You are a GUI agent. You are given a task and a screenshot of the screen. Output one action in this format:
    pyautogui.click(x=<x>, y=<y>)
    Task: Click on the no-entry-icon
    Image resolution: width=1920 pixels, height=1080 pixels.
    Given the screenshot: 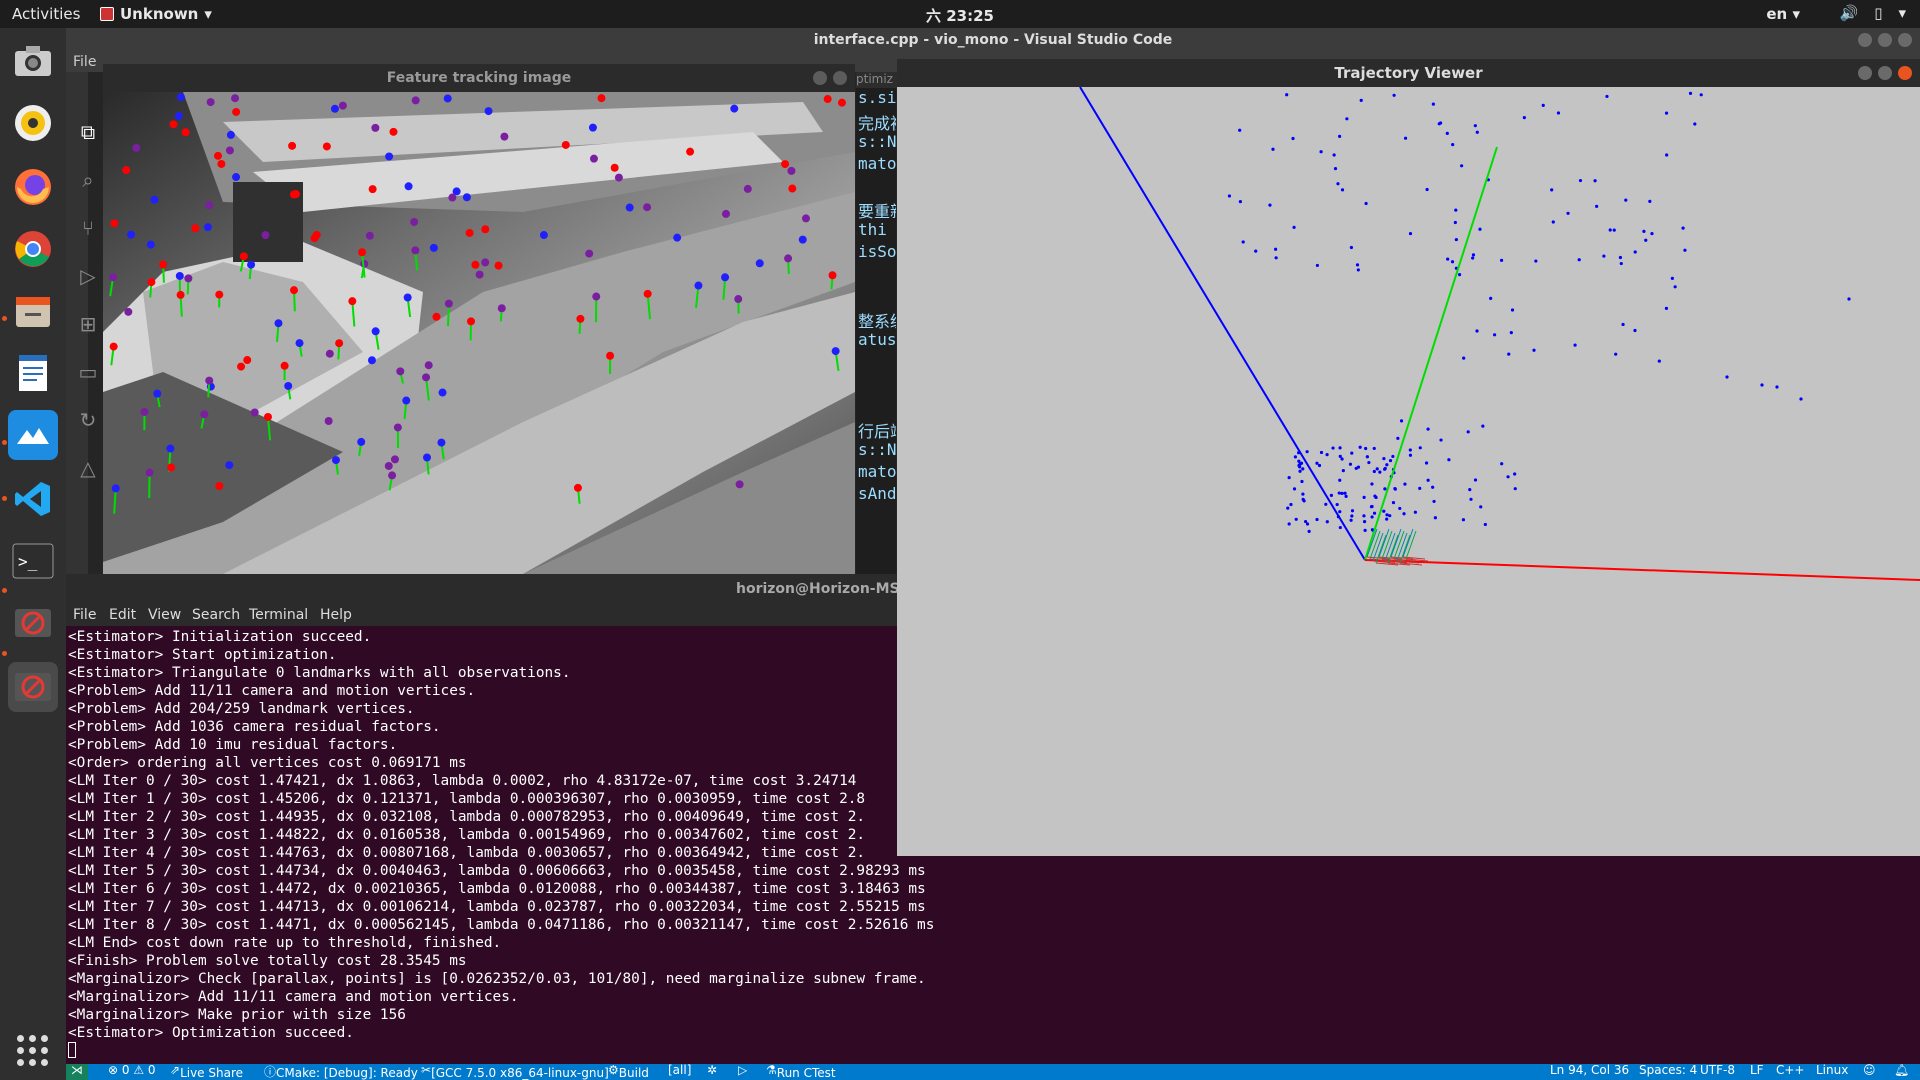 What is the action you would take?
    pyautogui.click(x=33, y=623)
    